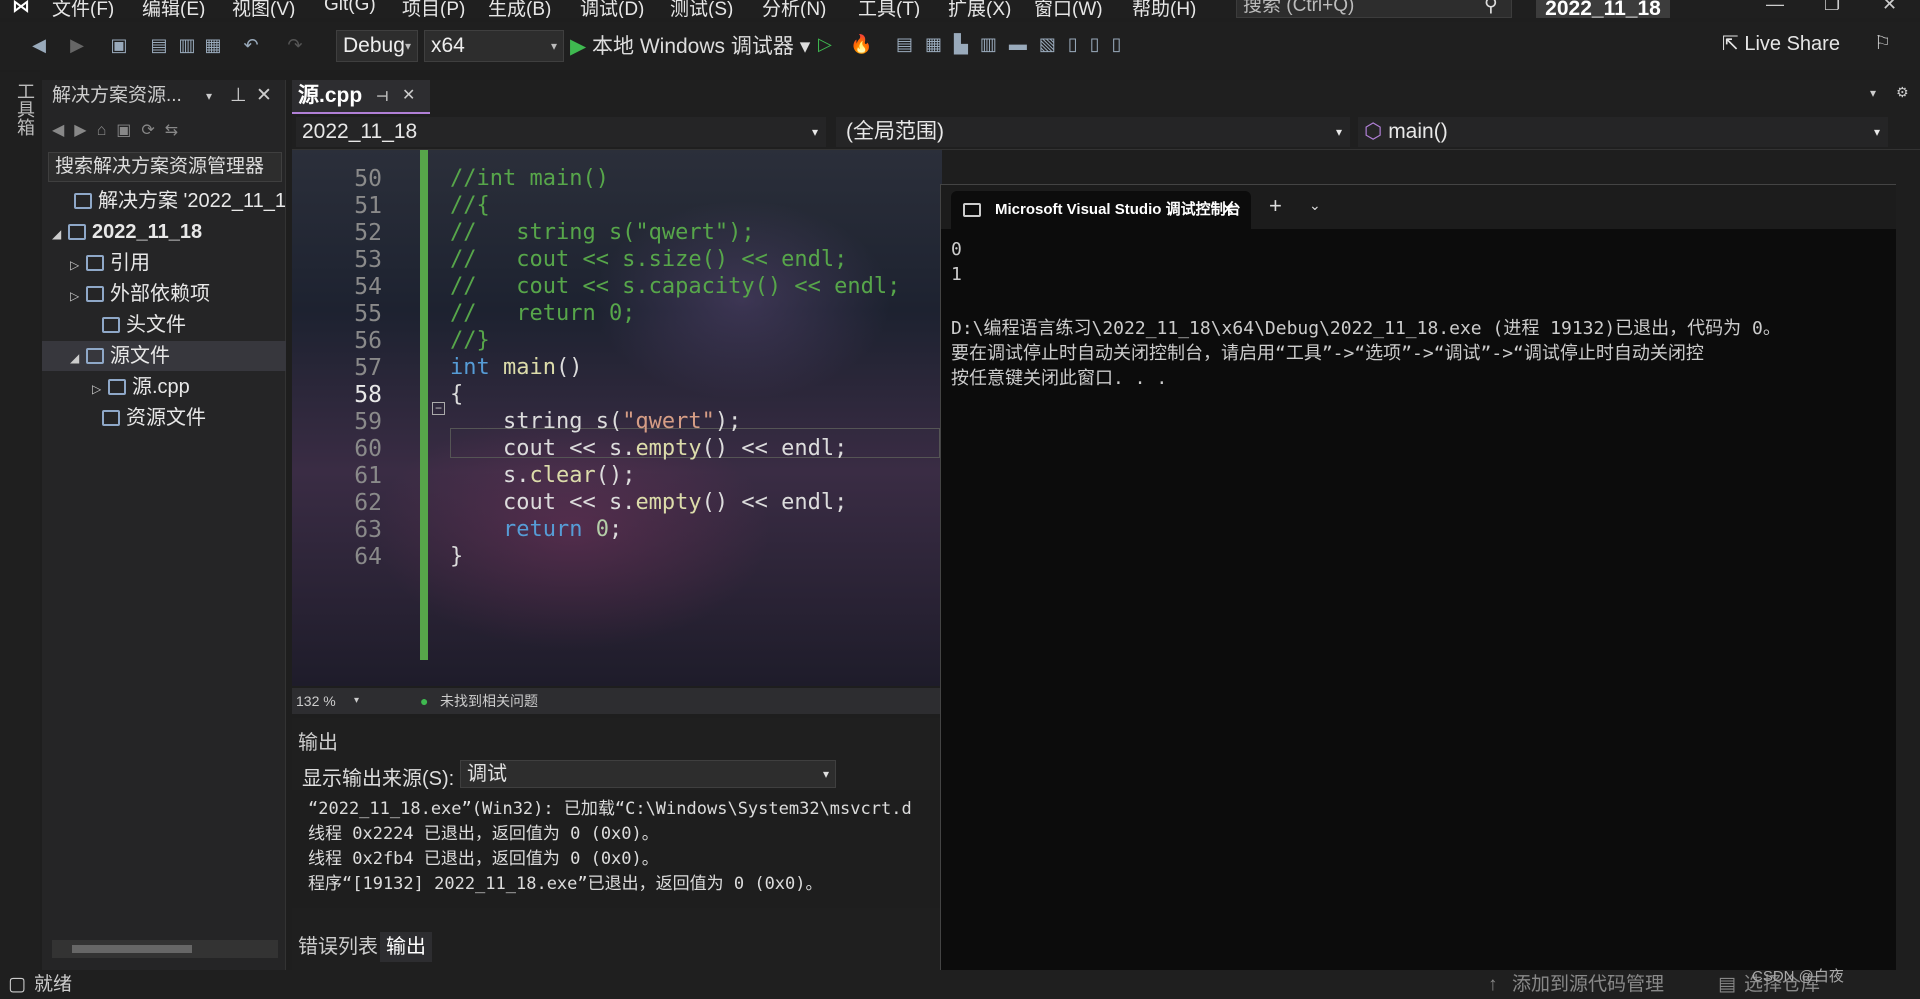 The height and width of the screenshot is (999, 1920). What do you see at coordinates (690, 45) in the screenshot?
I see `start-debugging-button: ▶ 本地 Windows 调试器 ▾` at bounding box center [690, 45].